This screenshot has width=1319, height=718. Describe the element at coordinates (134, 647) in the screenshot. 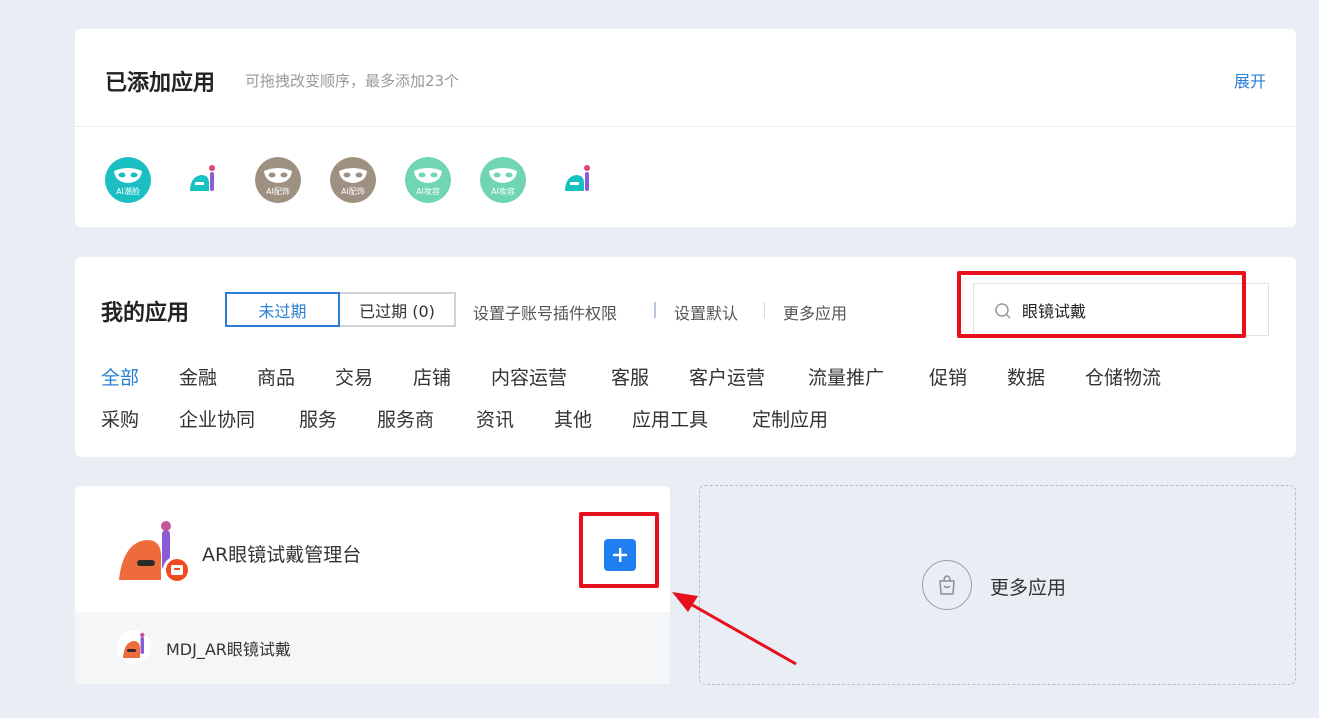

I see `sub-app-logo-icon` at that location.